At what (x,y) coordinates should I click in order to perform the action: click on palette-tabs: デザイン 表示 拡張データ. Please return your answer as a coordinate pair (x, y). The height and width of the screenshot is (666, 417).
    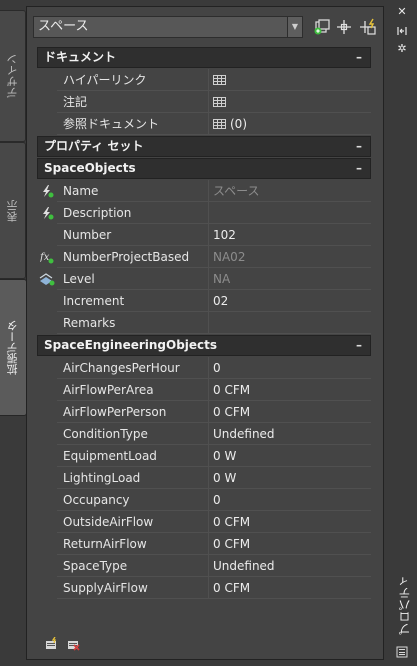
    Looking at the image, I should click on (13, 333).